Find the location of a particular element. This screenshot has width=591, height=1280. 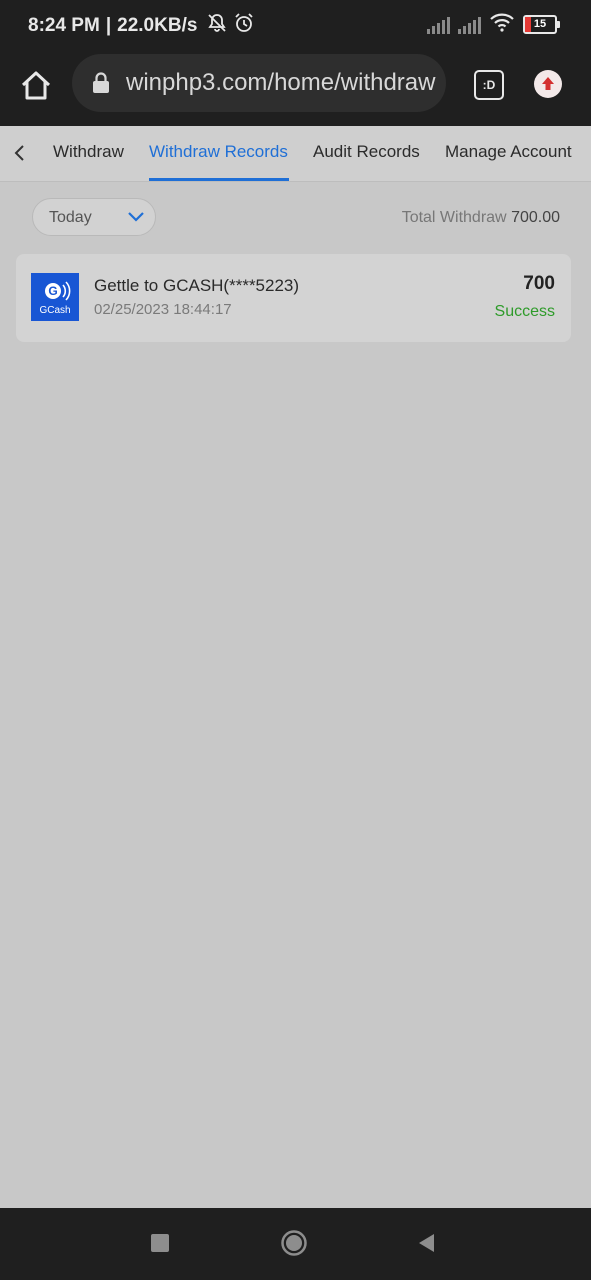

recent-apps-icon is located at coordinates (160, 1243).